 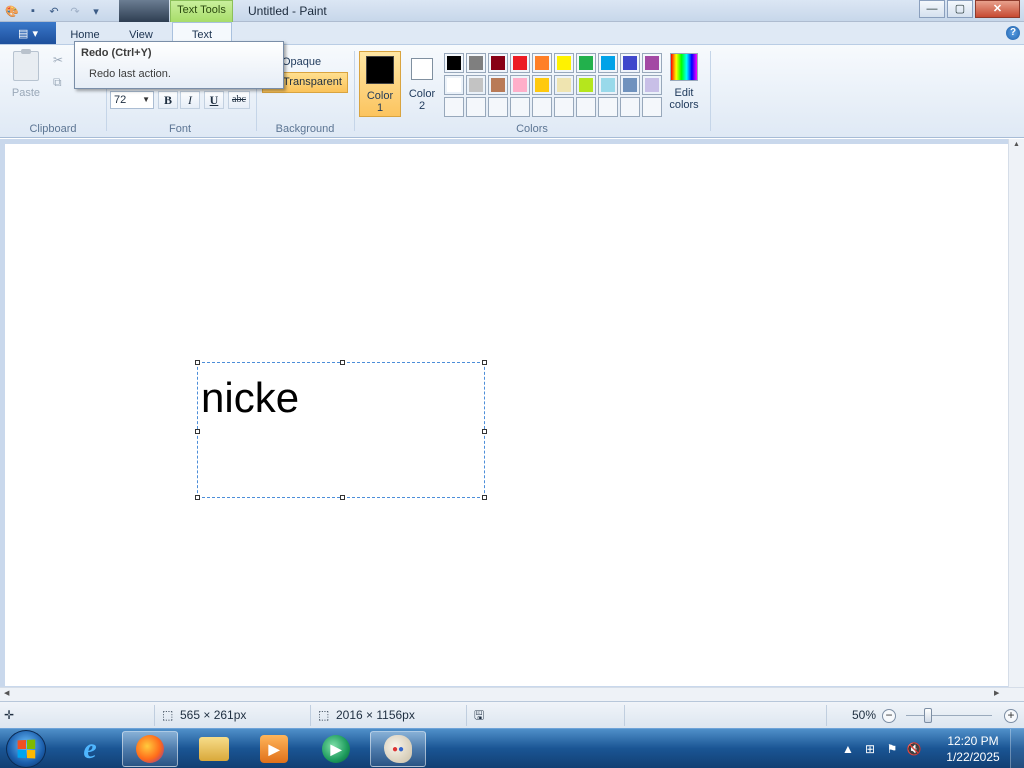 I want to click on rainbow-icon, so click(x=684, y=67).